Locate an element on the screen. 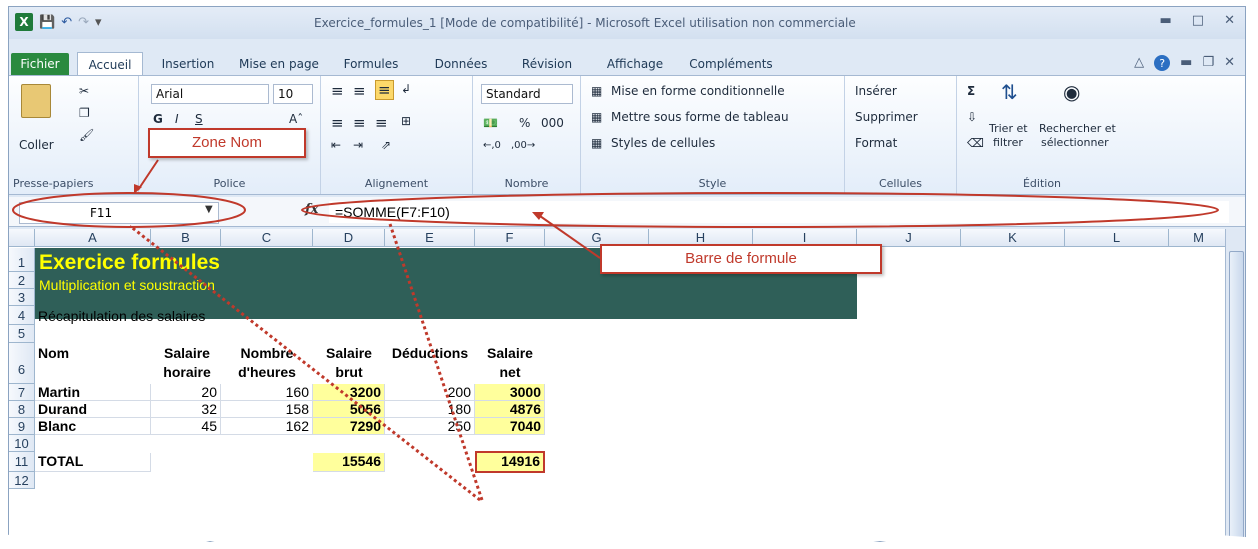 The image size is (1258, 549). torn-edge is located at coordinates (629, 539).